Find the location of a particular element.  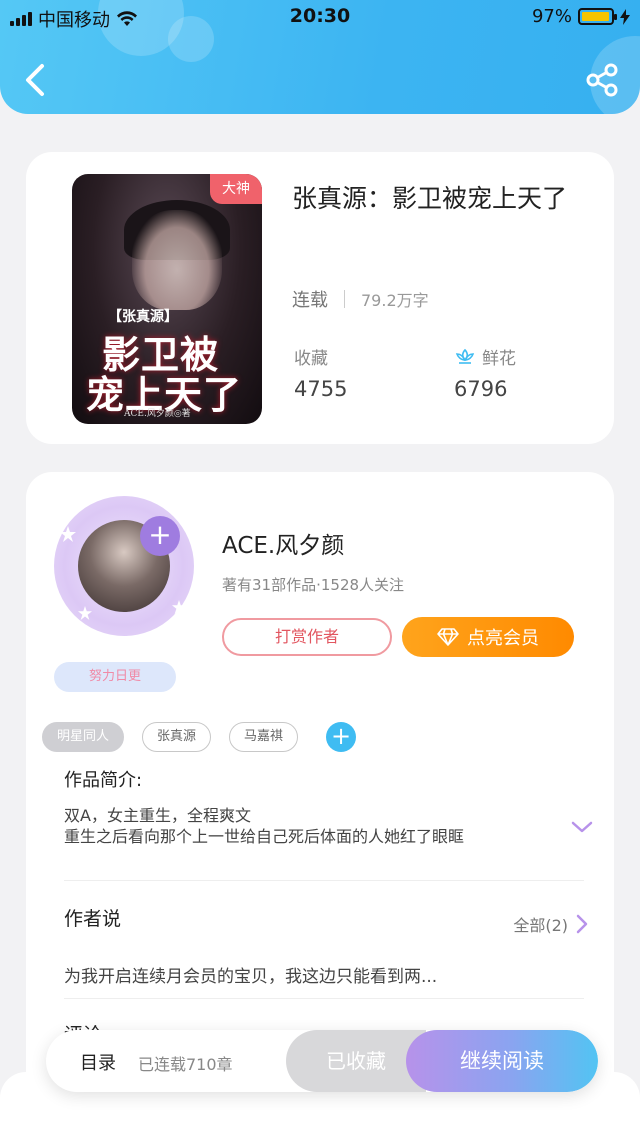

vip-button: 点亮会员 is located at coordinates (488, 637).